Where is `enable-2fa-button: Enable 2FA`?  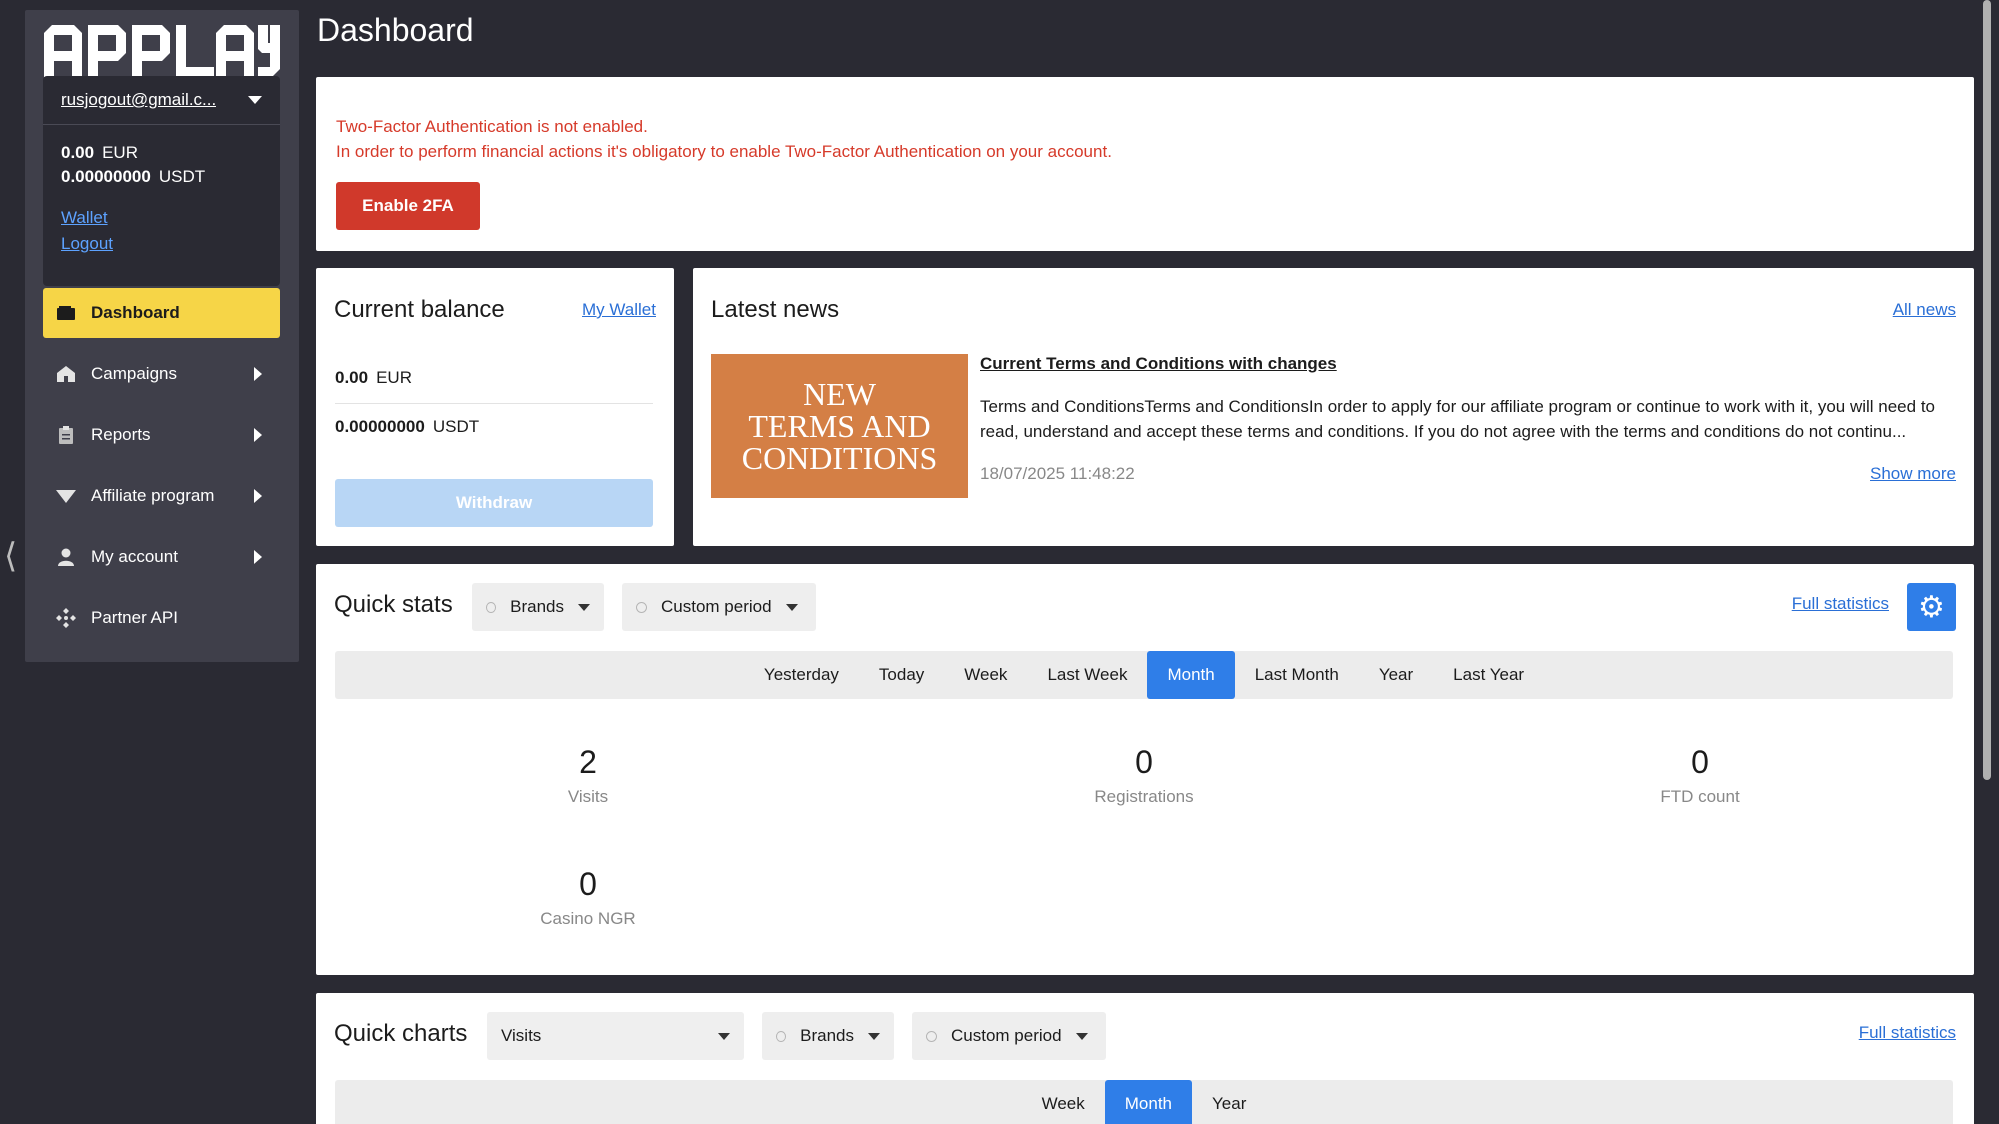 enable-2fa-button: Enable 2FA is located at coordinates (408, 206).